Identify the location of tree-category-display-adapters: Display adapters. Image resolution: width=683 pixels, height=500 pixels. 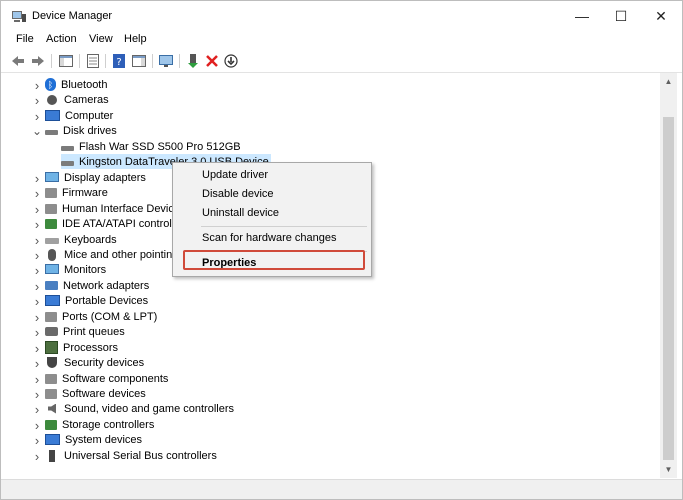
(95, 177).